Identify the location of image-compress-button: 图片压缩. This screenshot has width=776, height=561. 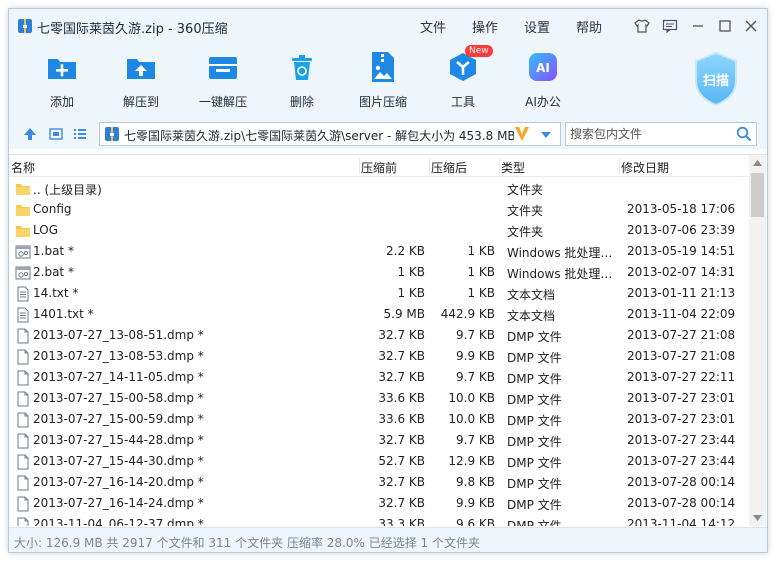
(383, 80).